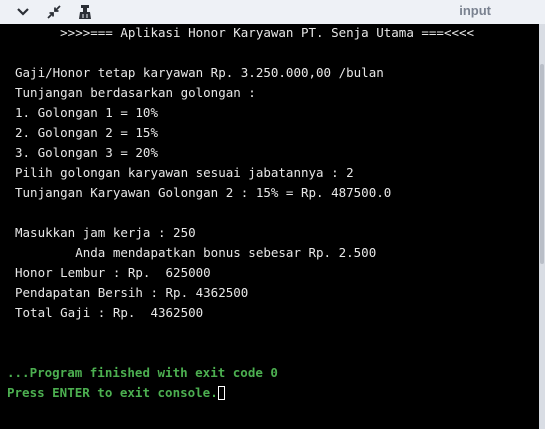  What do you see at coordinates (196, 252) in the screenshot?
I see `console-line: Anda mendapatkan bonus sebesar Rp. 2.500` at bounding box center [196, 252].